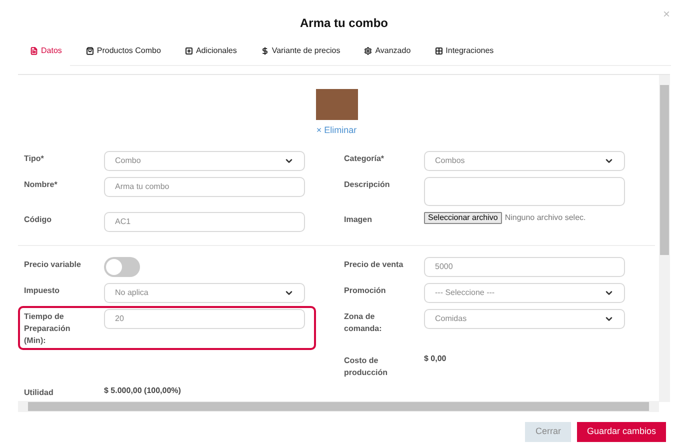 The width and height of the screenshot is (688, 447). Describe the element at coordinates (365, 158) in the screenshot. I see `field-label: Categoría*` at that location.